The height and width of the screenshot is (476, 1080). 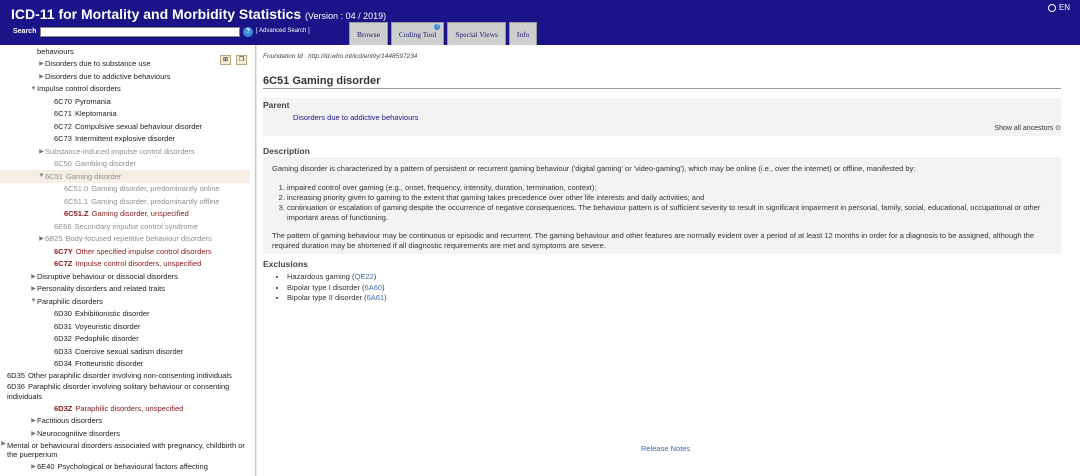 I want to click on tree-node-label: Compulsive sexual behaviour disorder, so click(x=138, y=126).